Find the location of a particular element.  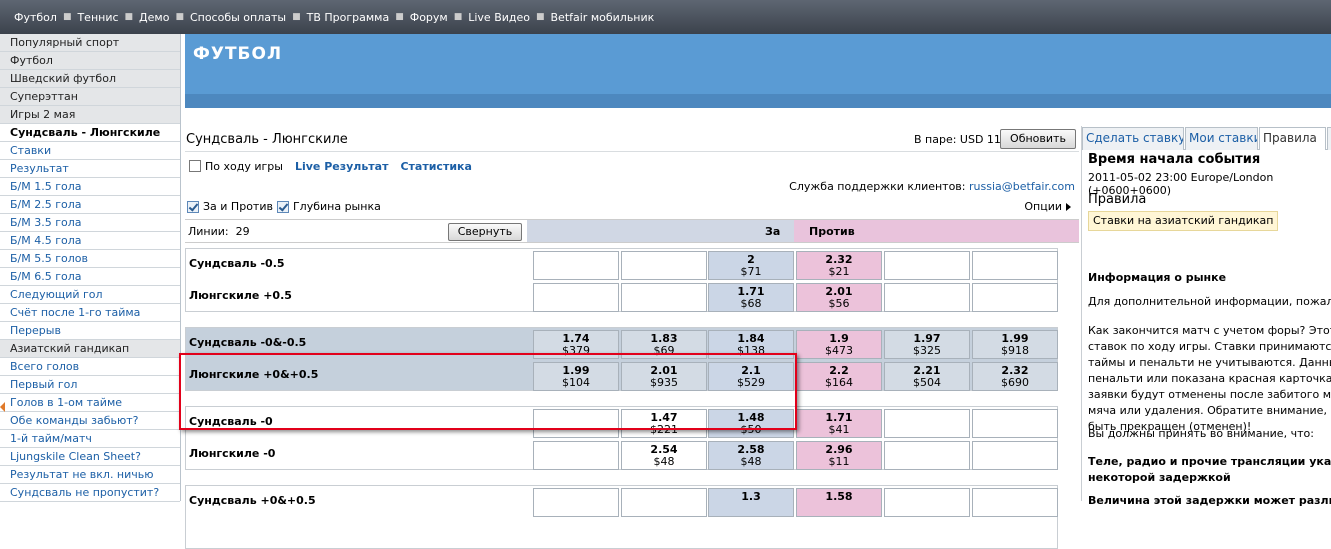

back-odds-cell: 2.54 $48 is located at coordinates (664, 455).